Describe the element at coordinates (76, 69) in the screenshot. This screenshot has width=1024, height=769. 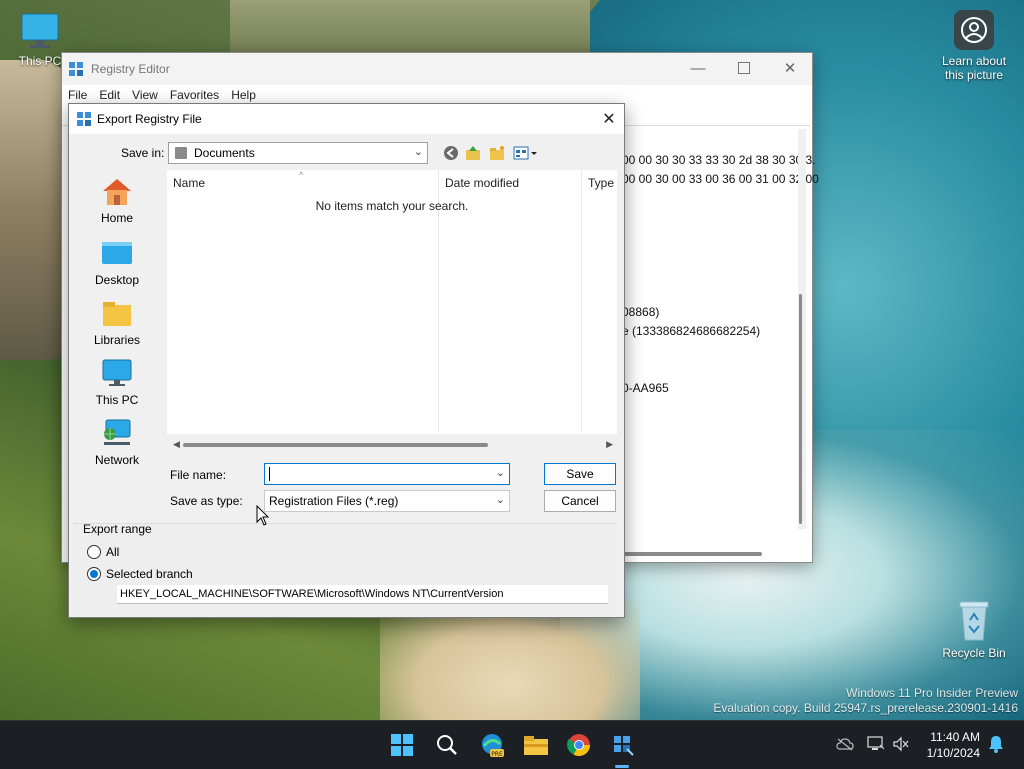
I see `regedit-app-icon` at that location.